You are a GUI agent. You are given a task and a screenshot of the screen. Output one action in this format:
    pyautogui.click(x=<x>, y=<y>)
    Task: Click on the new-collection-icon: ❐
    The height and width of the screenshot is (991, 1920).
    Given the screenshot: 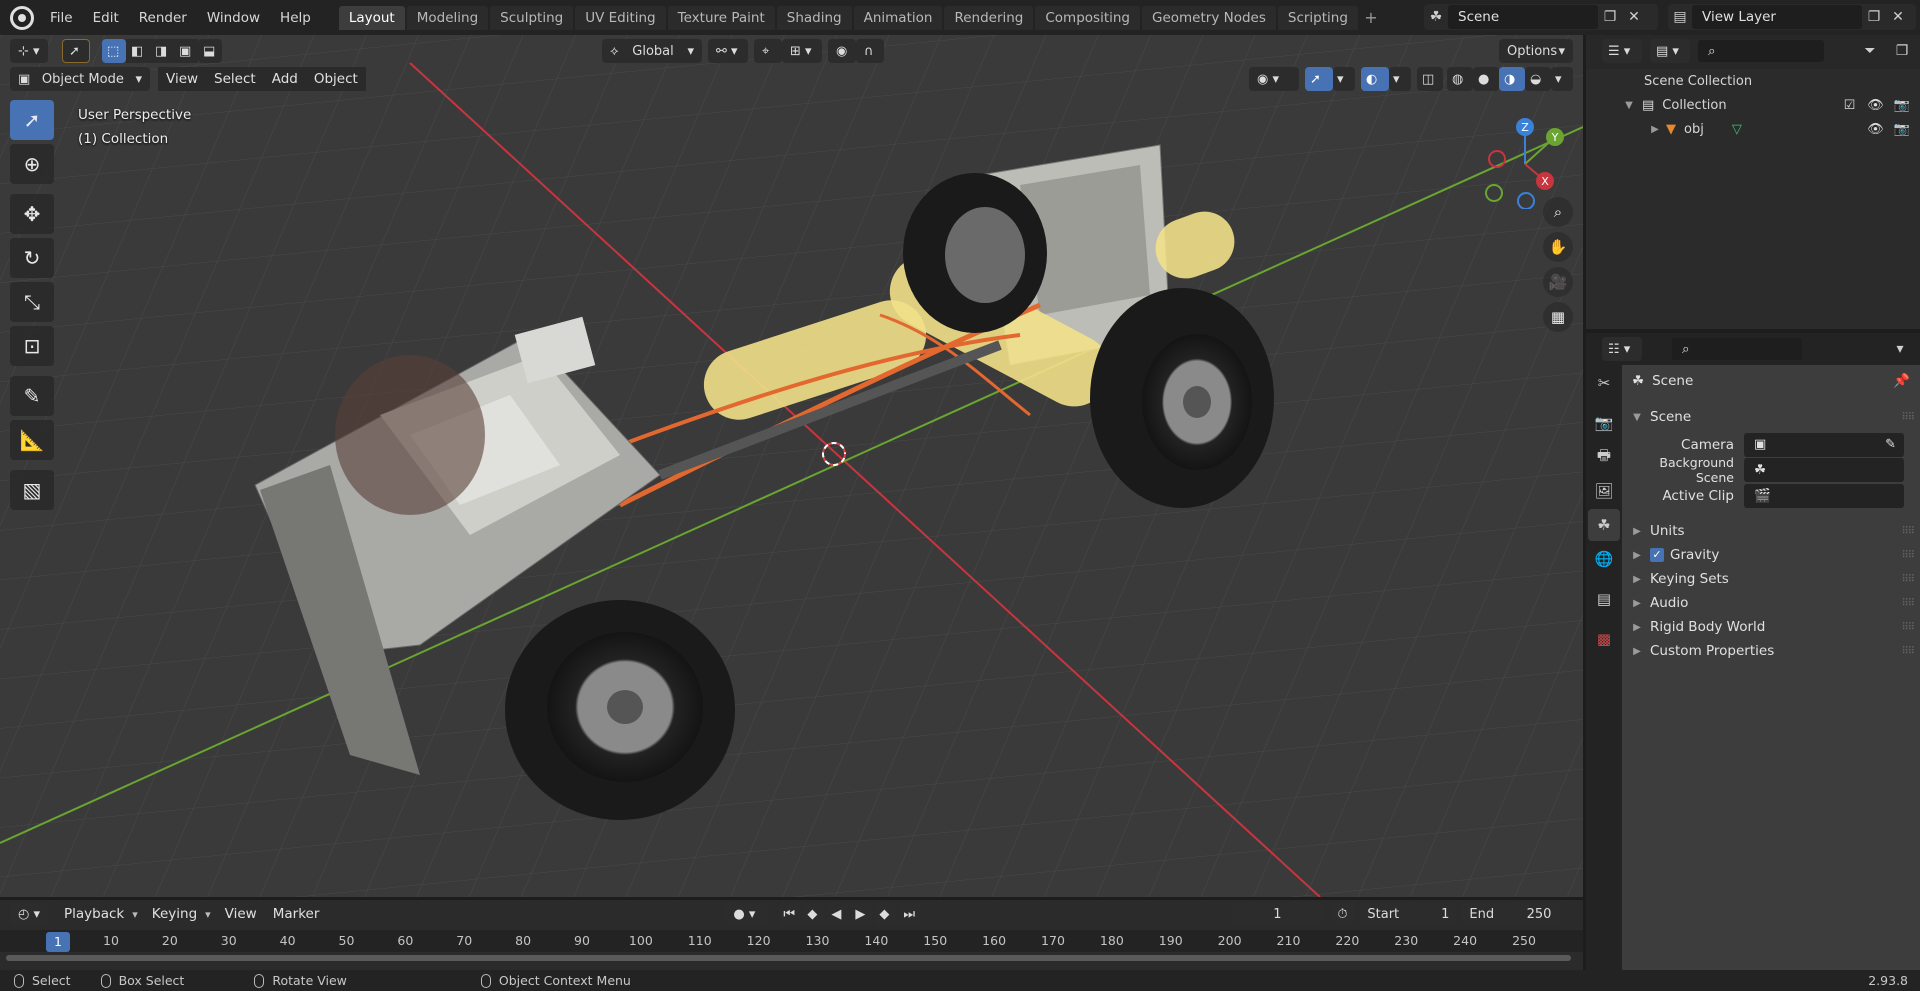 What is the action you would take?
    pyautogui.click(x=1902, y=51)
    